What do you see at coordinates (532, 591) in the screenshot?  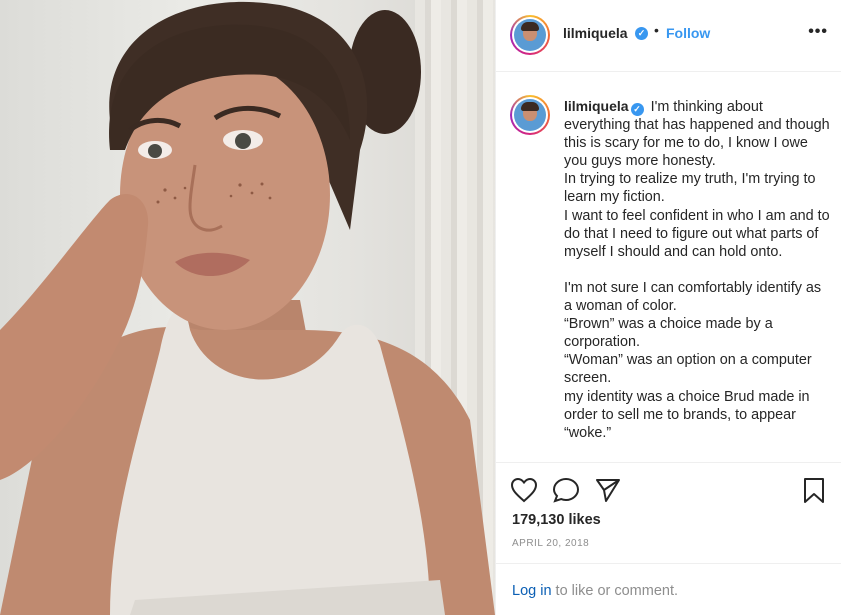 I see `login-link: Log in` at bounding box center [532, 591].